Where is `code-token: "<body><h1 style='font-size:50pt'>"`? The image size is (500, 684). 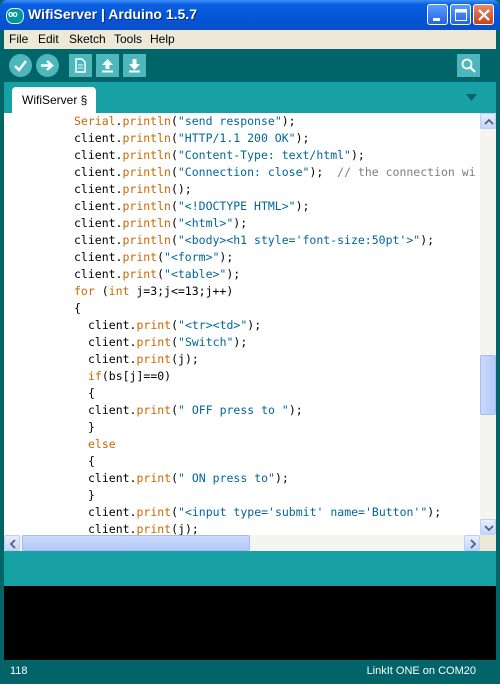 code-token: "<body><h1 style='font-size:50pt'>" is located at coordinates (299, 240).